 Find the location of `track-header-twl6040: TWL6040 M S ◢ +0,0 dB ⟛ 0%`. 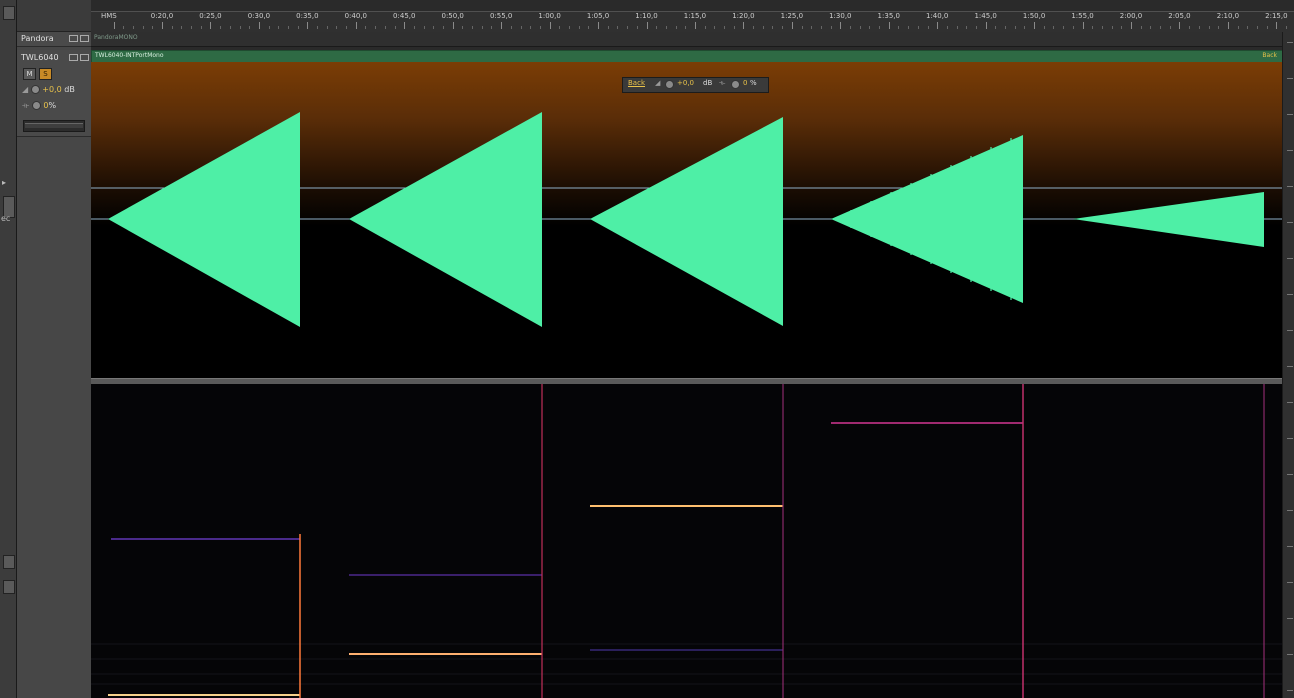

track-header-twl6040: TWL6040 M S ◢ +0,0 dB ⟛ 0% is located at coordinates (54, 93).